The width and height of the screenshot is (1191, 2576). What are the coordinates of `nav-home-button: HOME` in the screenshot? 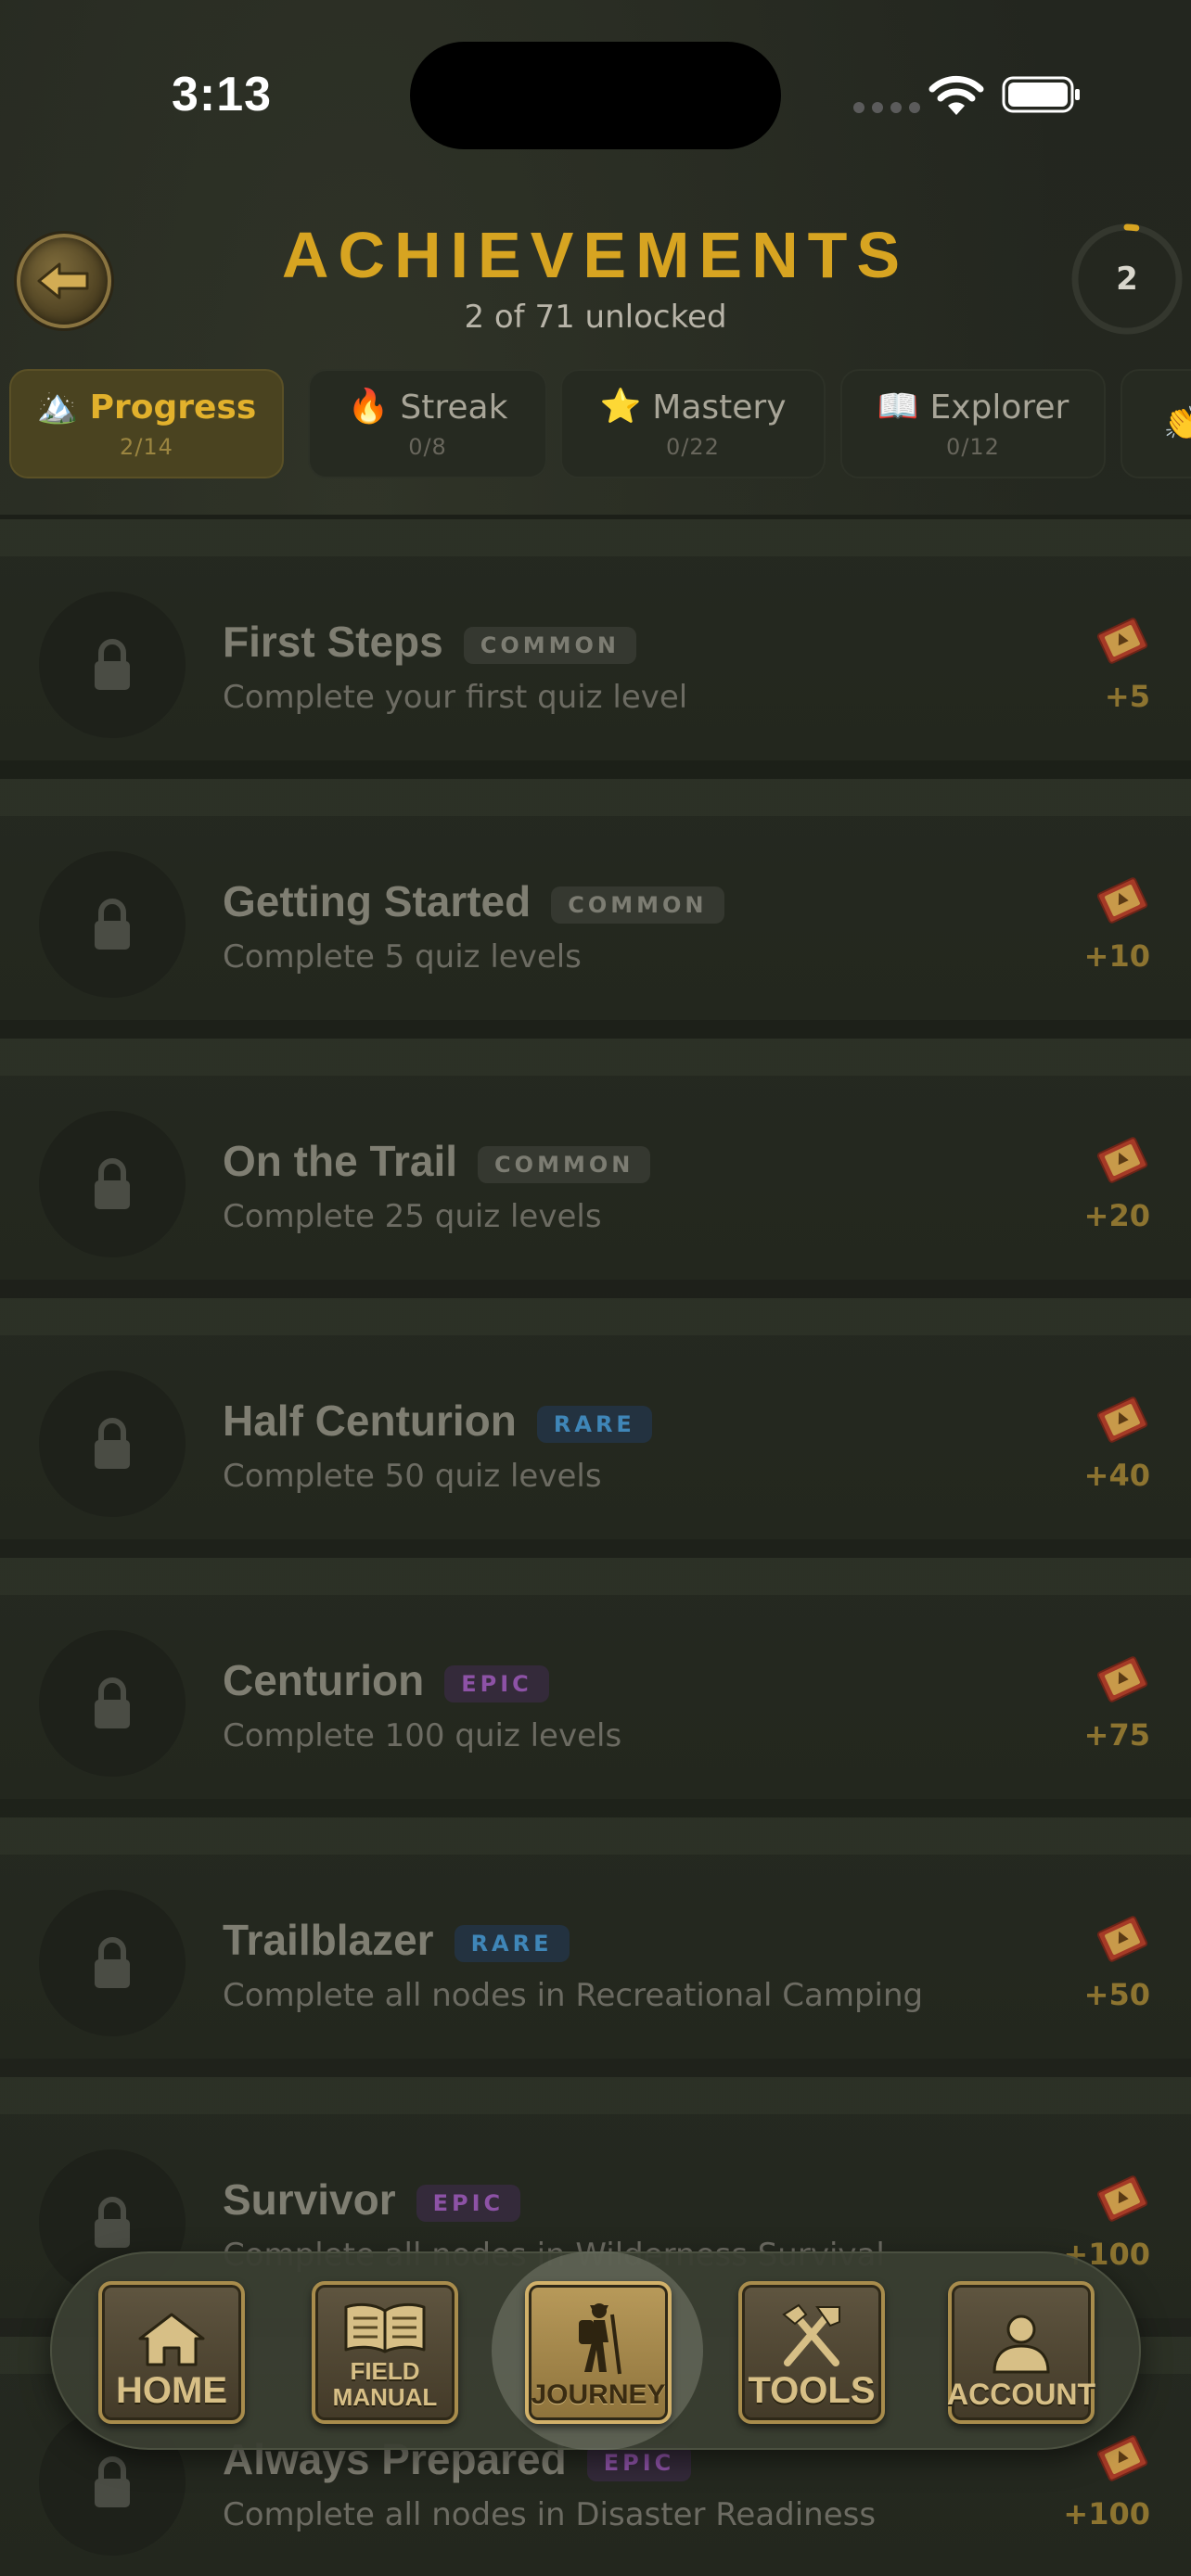 It's located at (171, 2352).